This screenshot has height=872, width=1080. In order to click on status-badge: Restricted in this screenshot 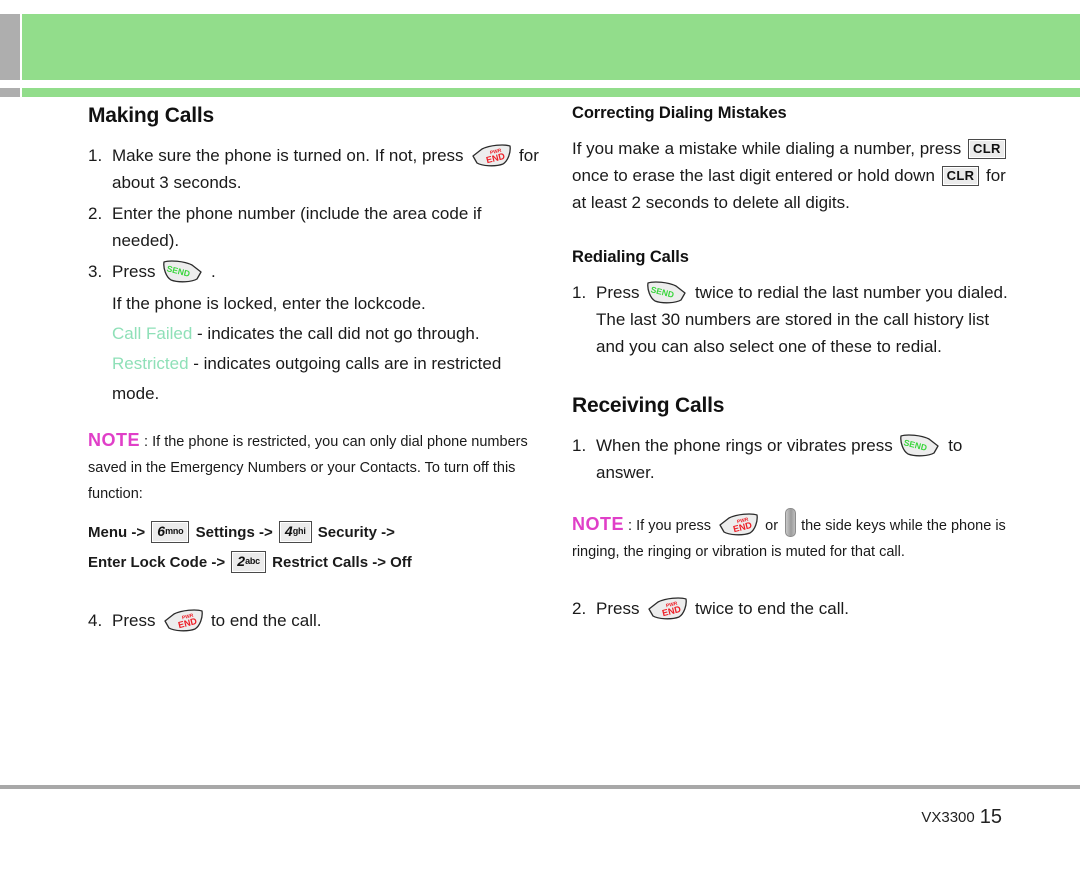, I will do `click(150, 363)`.